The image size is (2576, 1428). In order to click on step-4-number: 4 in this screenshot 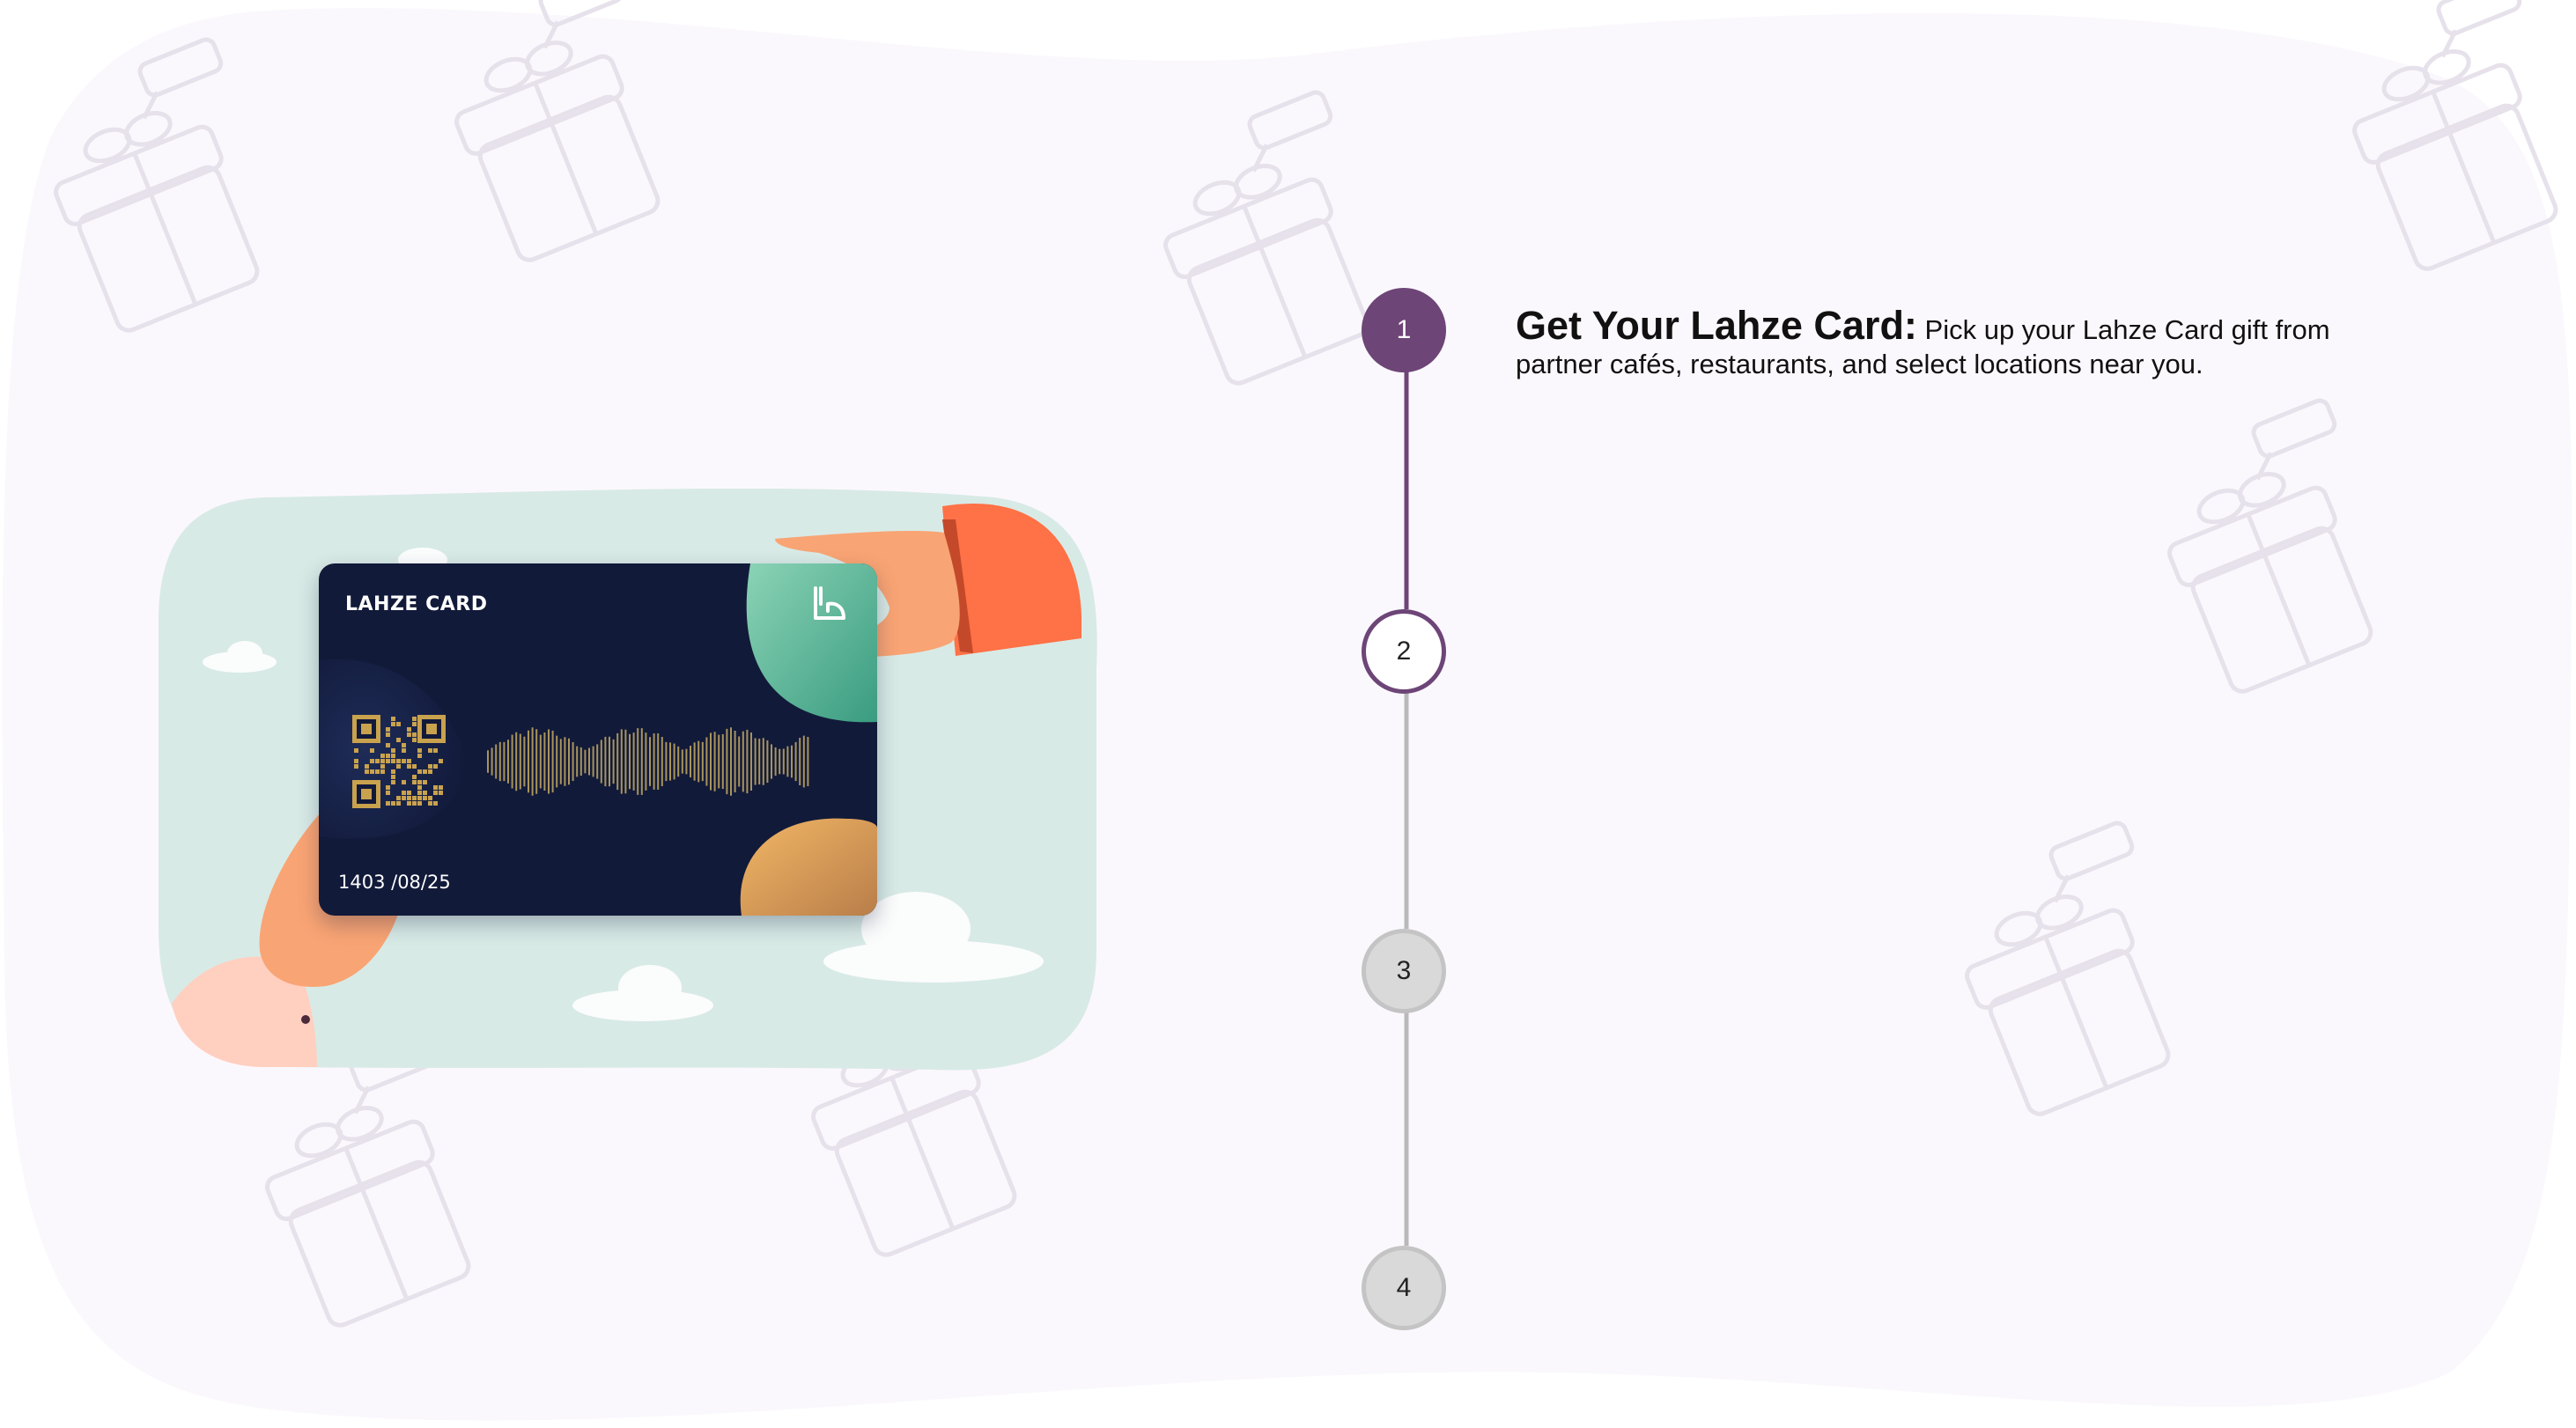, I will do `click(1404, 1287)`.